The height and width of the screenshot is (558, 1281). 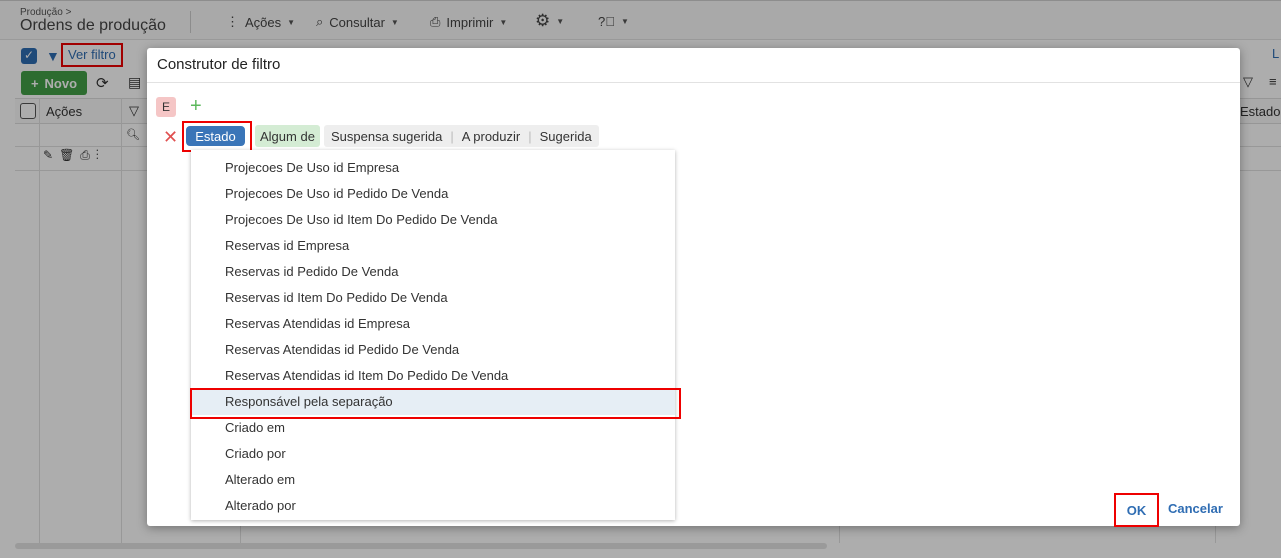 I want to click on ok-button-highlight: OK, so click(x=1136, y=510).